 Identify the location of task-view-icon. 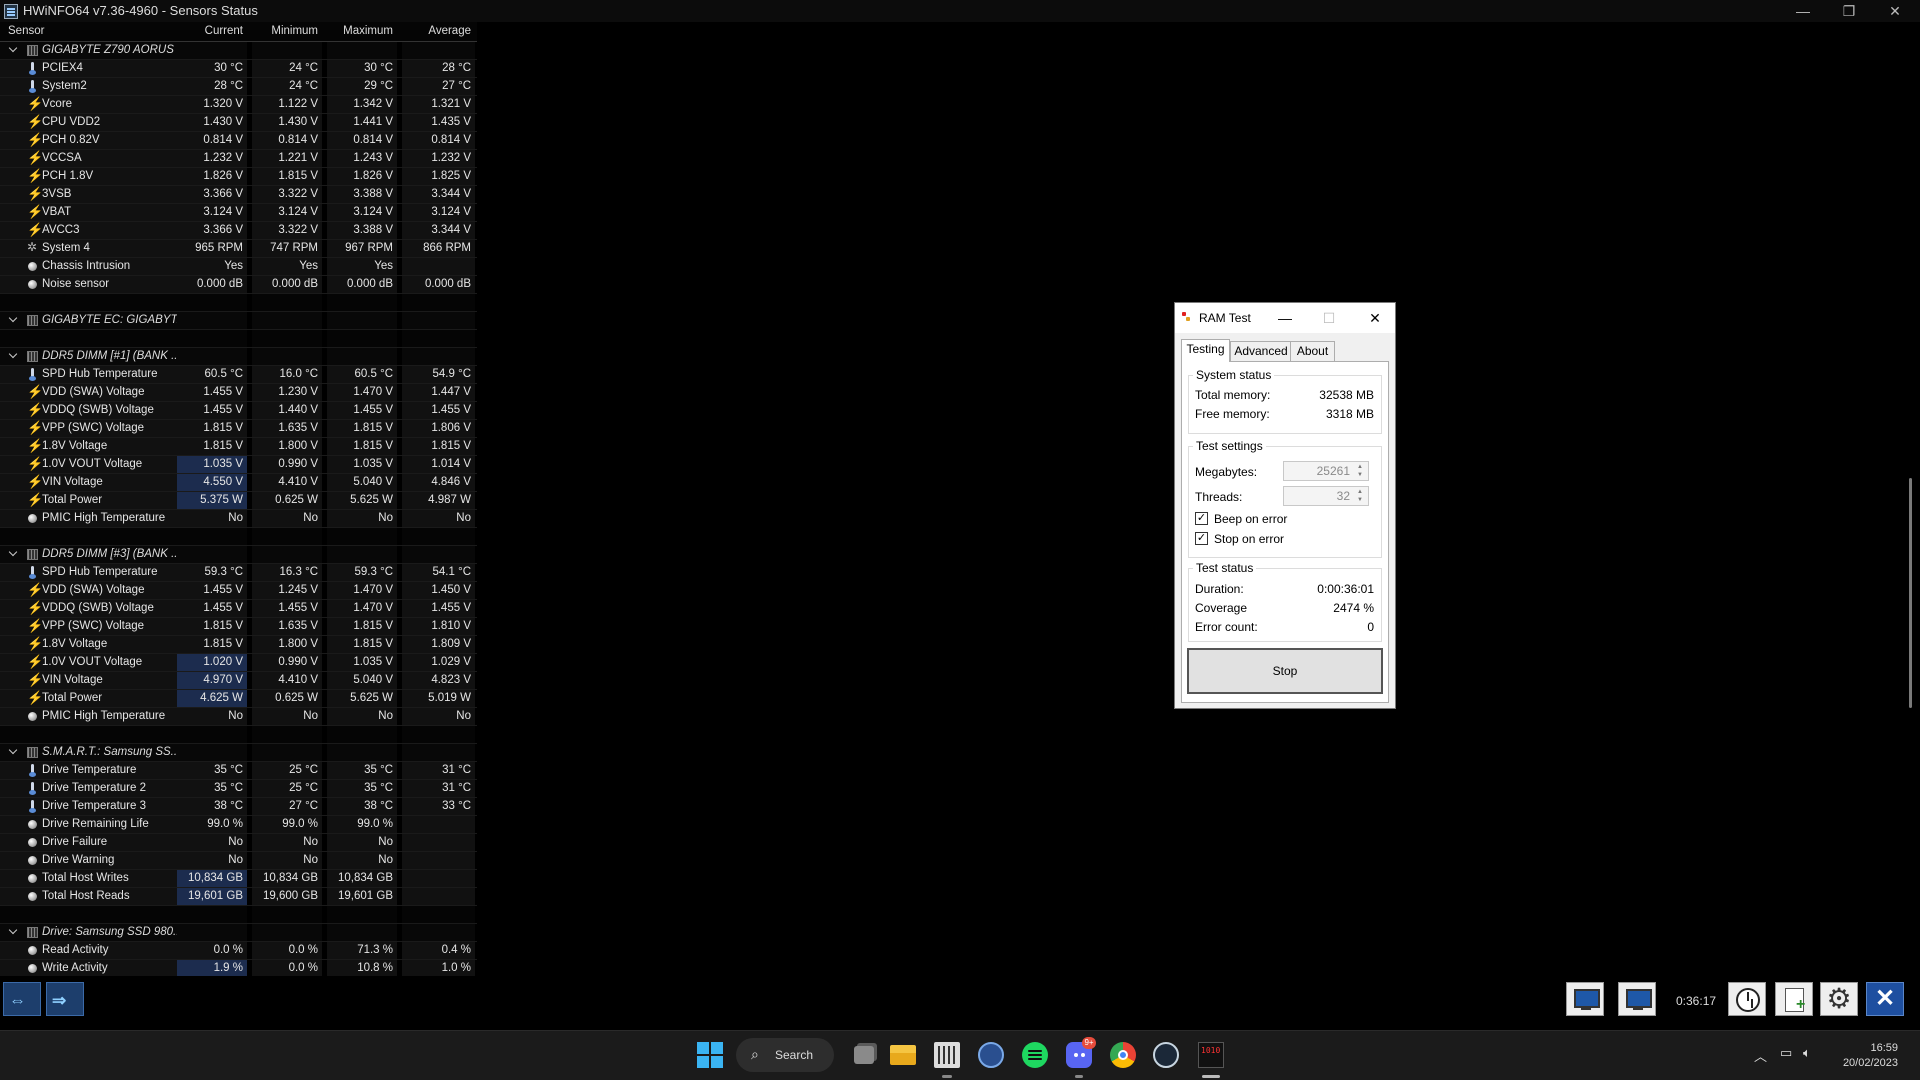
(864, 1055).